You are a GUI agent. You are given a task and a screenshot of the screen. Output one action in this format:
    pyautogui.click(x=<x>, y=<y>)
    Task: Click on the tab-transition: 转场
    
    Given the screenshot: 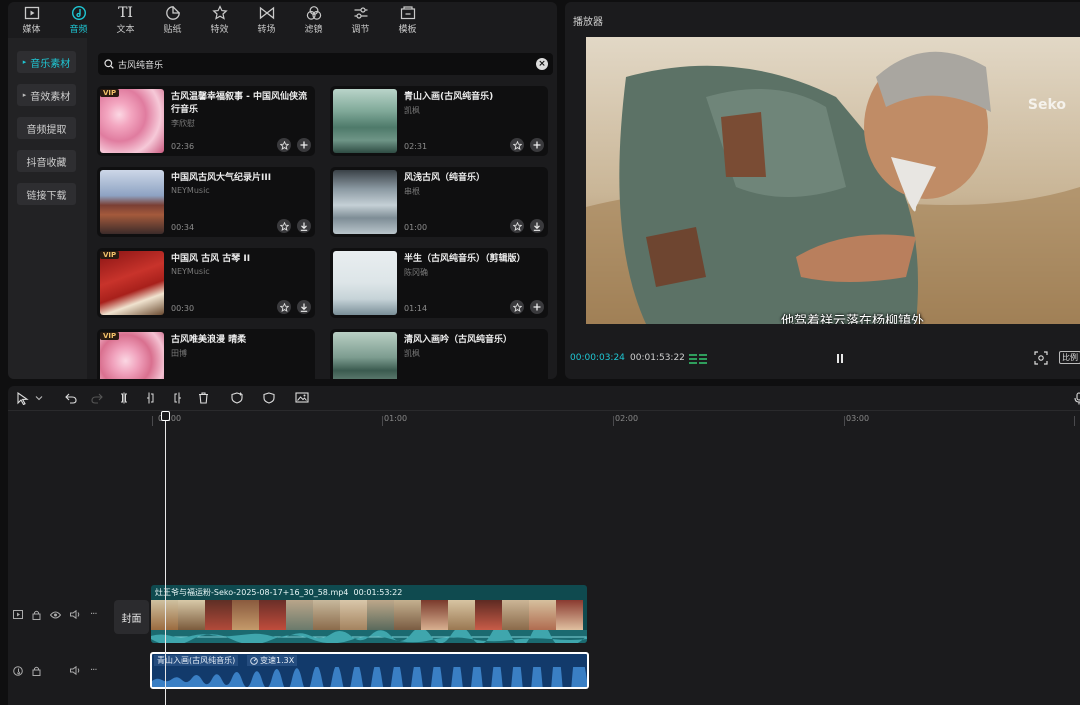 What is the action you would take?
    pyautogui.click(x=266, y=20)
    